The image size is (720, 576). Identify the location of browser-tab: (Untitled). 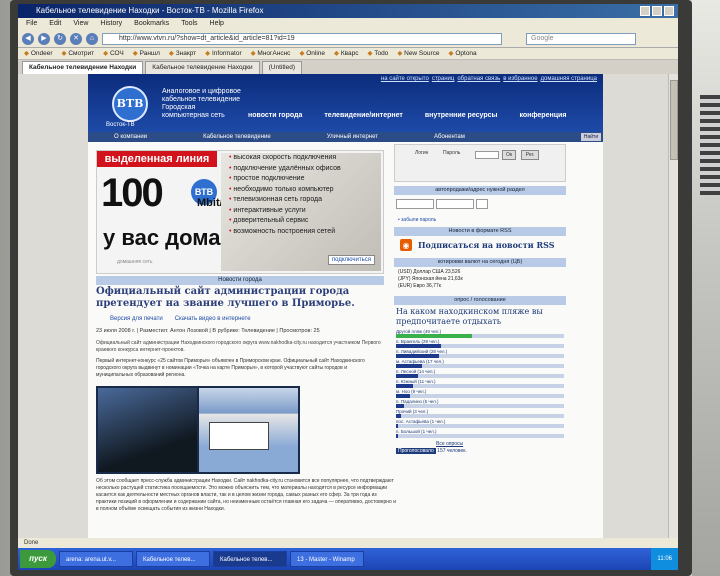
(281, 67).